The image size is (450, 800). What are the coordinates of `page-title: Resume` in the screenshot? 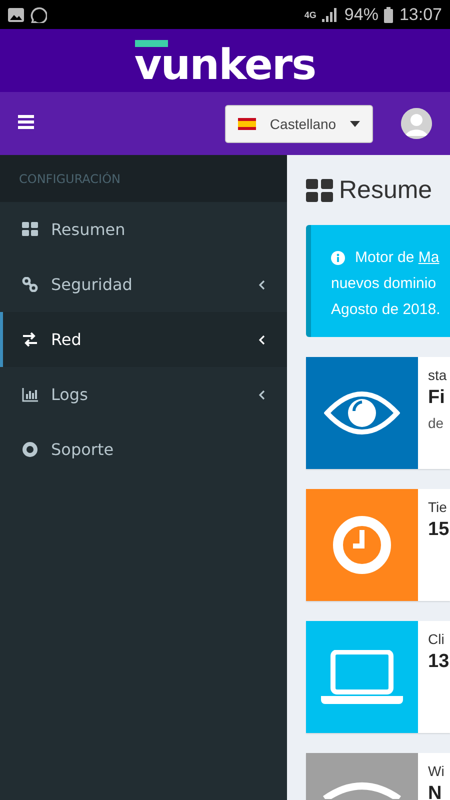 It's located at (385, 190).